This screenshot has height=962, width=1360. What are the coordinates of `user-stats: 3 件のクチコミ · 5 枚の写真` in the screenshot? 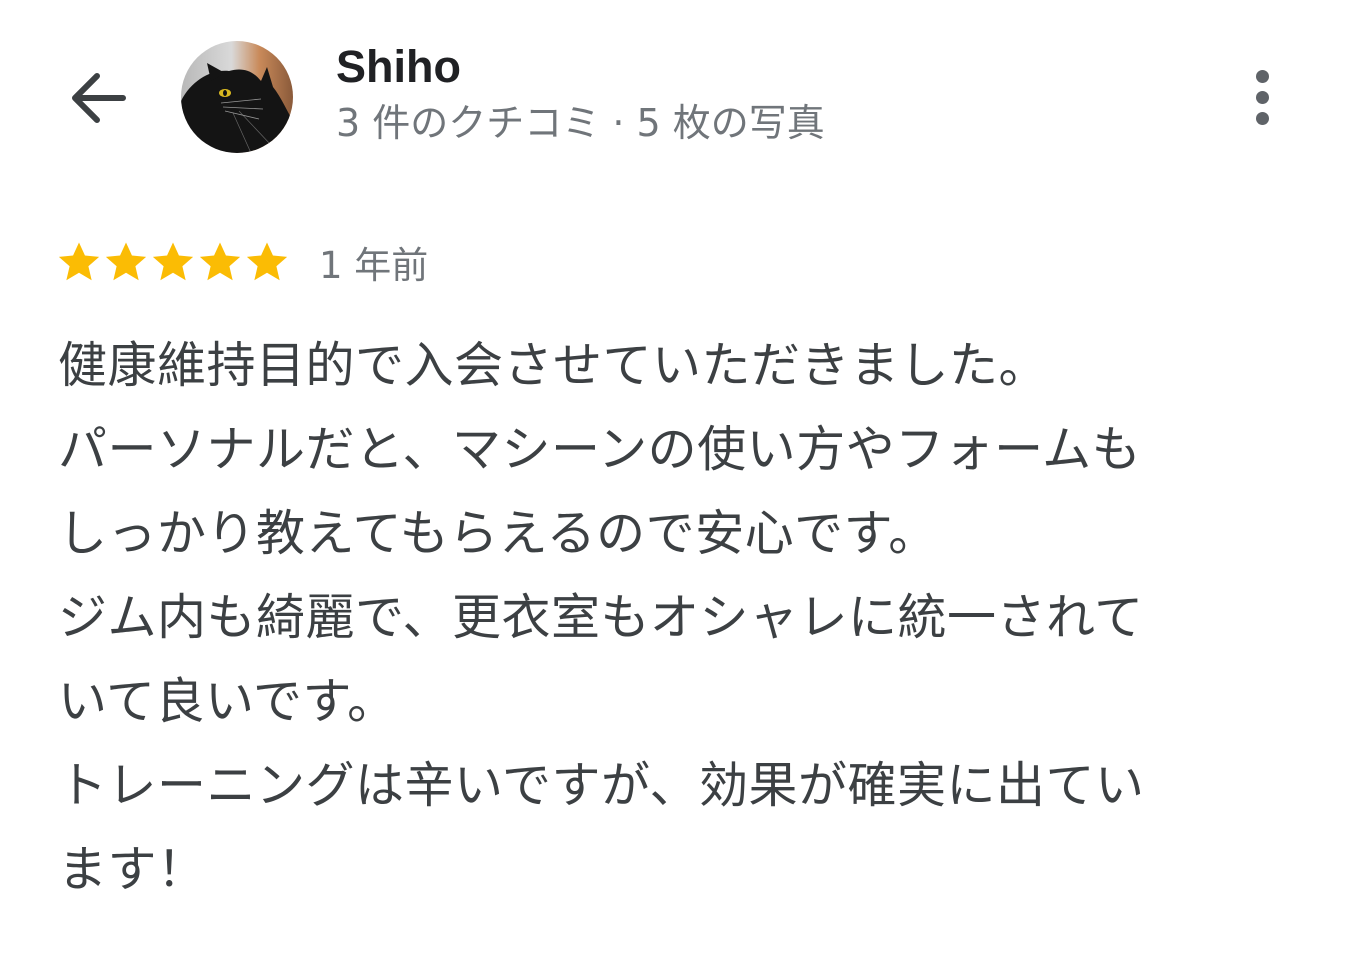 It's located at (580, 123).